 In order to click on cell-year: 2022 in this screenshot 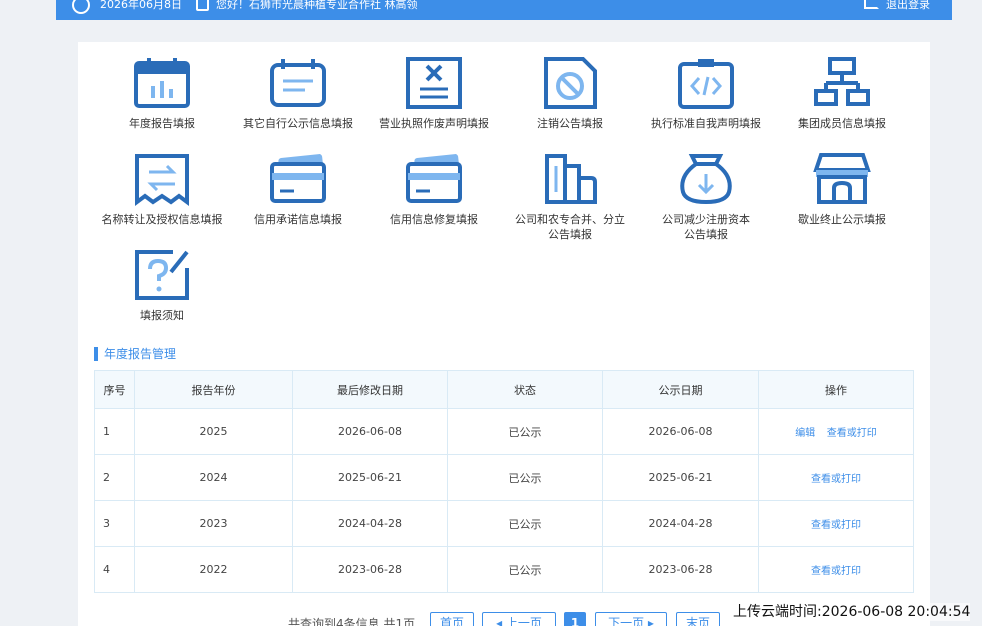, I will do `click(213, 569)`.